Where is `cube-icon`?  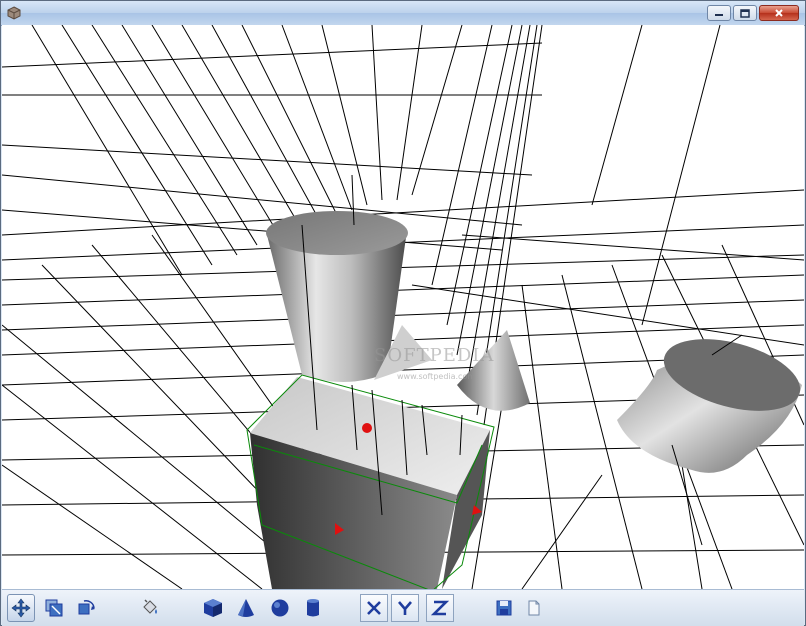 cube-icon is located at coordinates (213, 608).